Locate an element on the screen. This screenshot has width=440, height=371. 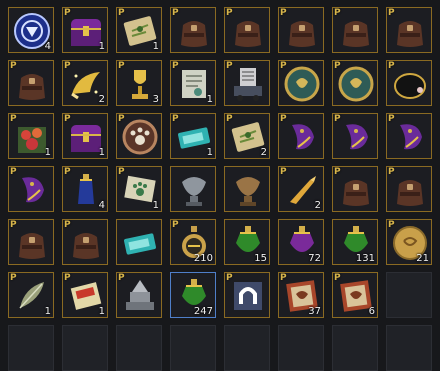
inventory-slot: 4 is located at coordinates (31, 30).